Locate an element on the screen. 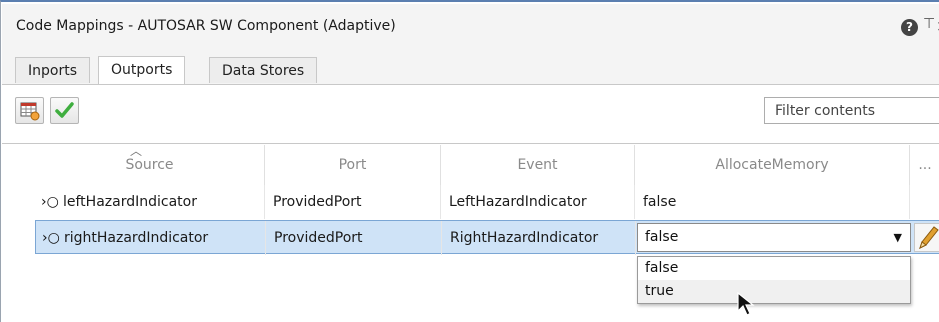  configure-table-icon is located at coordinates (30, 111).